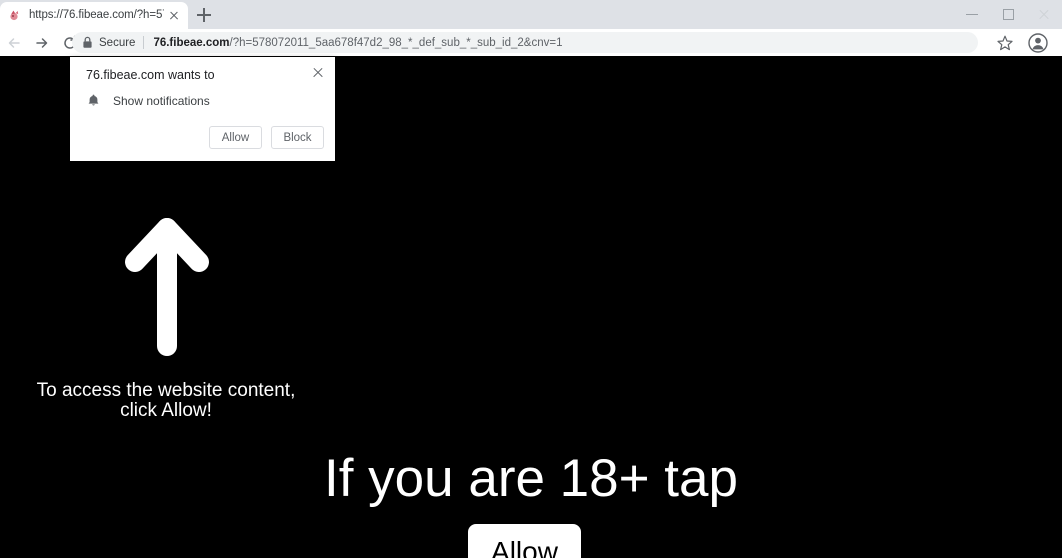 This screenshot has width=1062, height=558. I want to click on permission-dialog-buttons: Allow Block, so click(266, 137).